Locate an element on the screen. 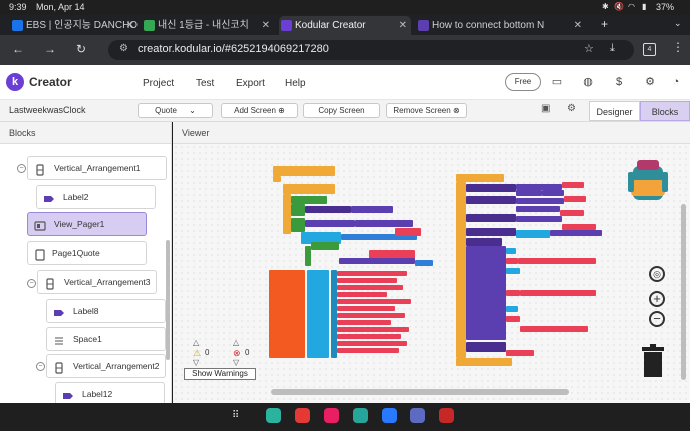 This screenshot has width=690, height=431. gear-icon: ⚙ is located at coordinates (571, 108).